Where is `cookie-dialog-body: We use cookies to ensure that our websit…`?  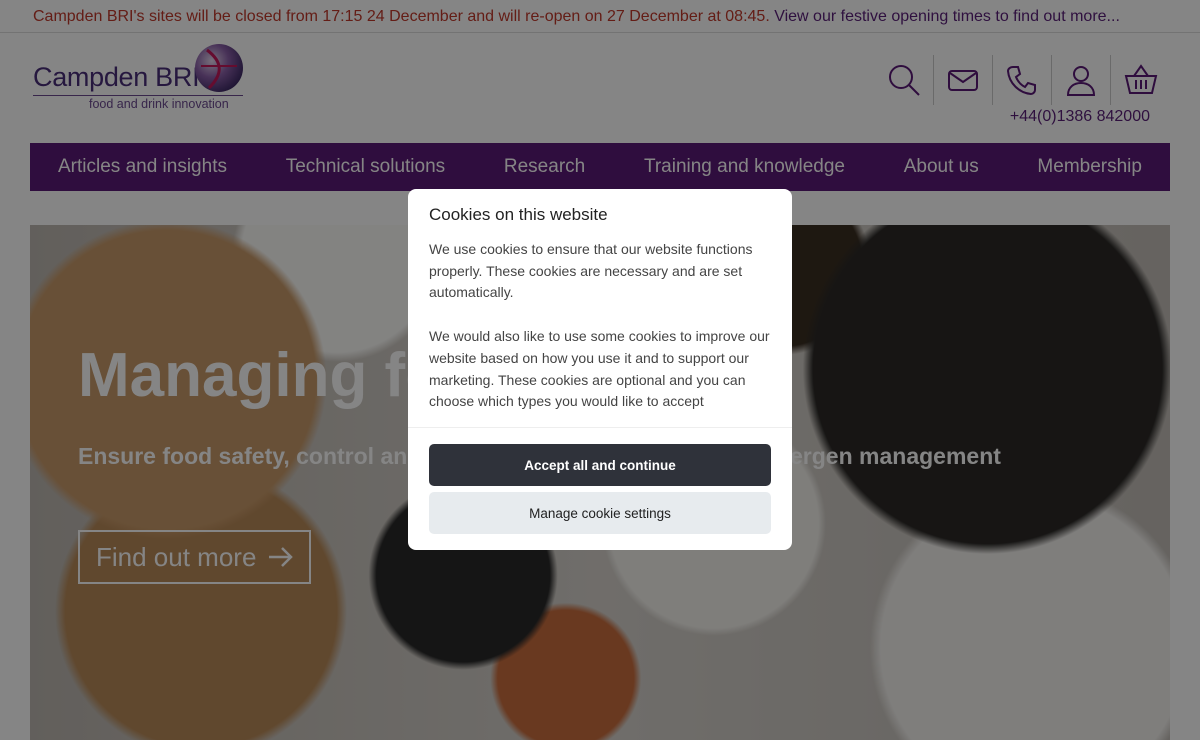
cookie-dialog-body: We use cookies to ensure that our websit… is located at coordinates (601, 326).